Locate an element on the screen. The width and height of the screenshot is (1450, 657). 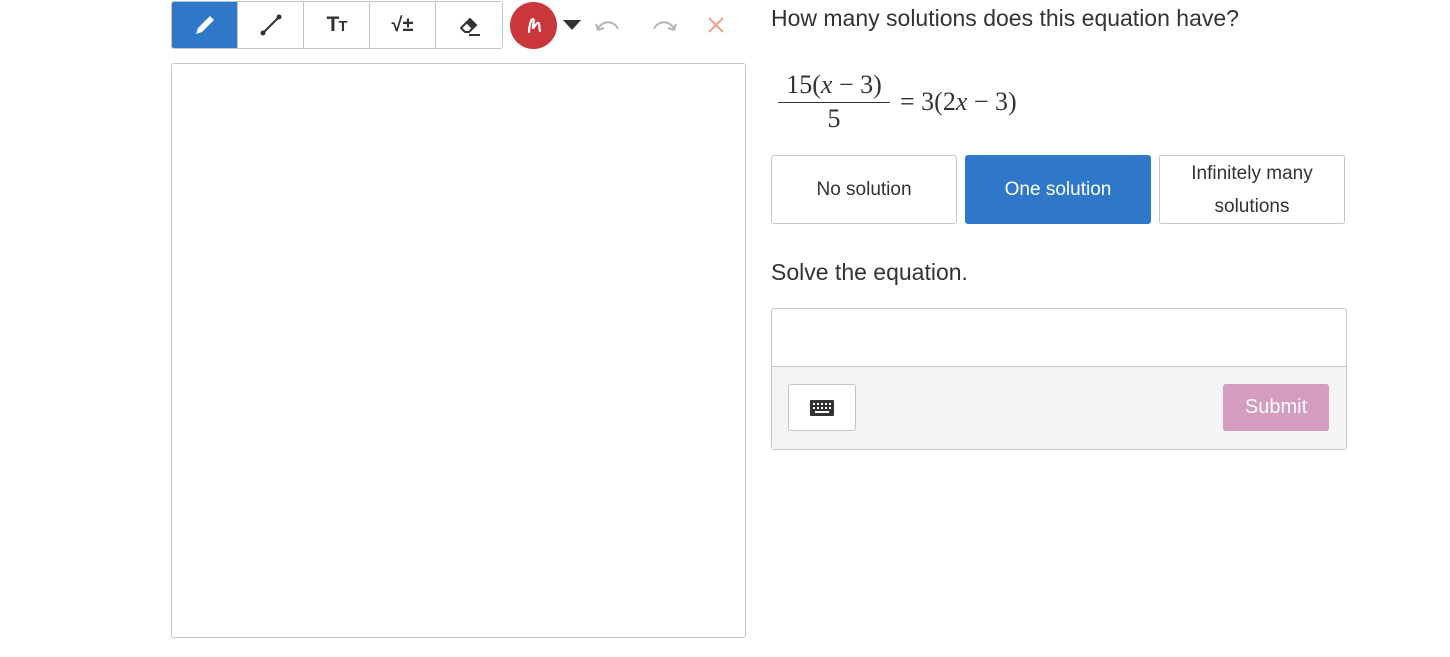
solve-prompt: Solve the equation. is located at coordinates (869, 272).